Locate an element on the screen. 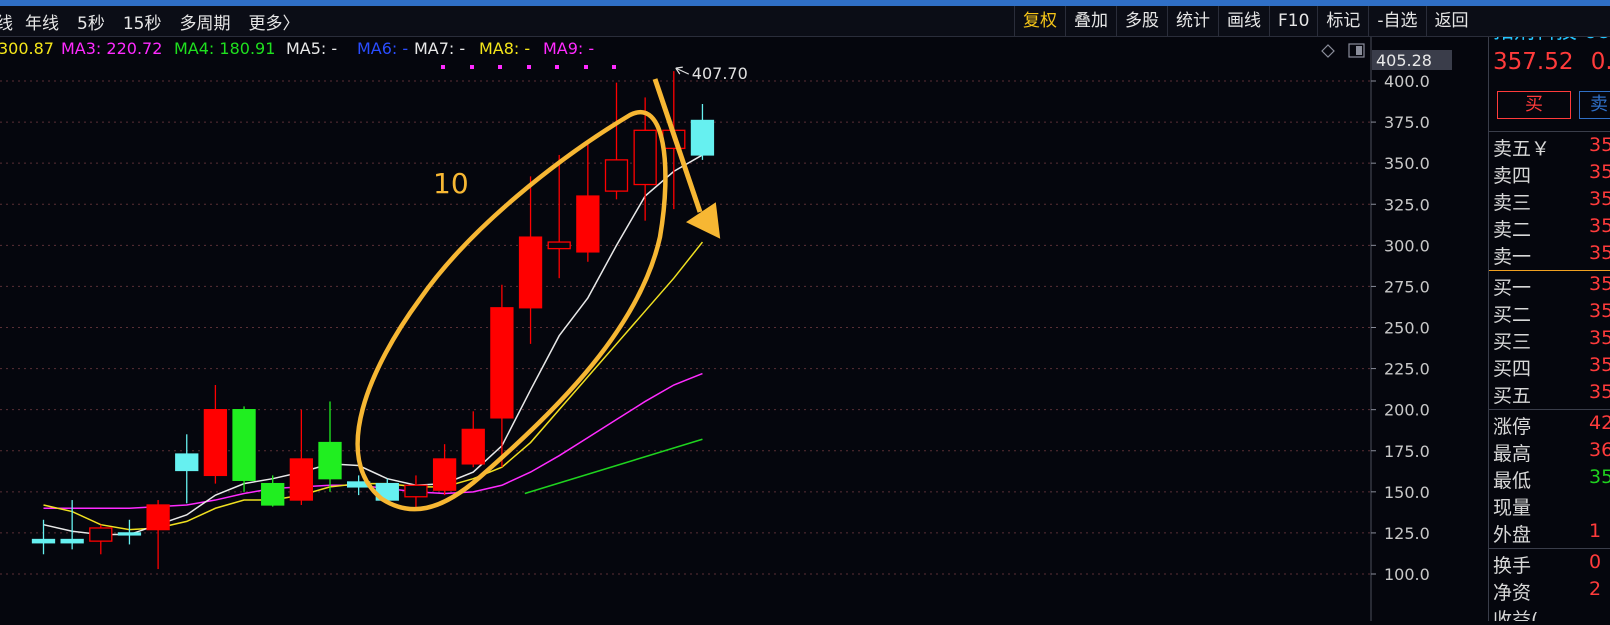  back-button: 返回 is located at coordinates (1451, 21).